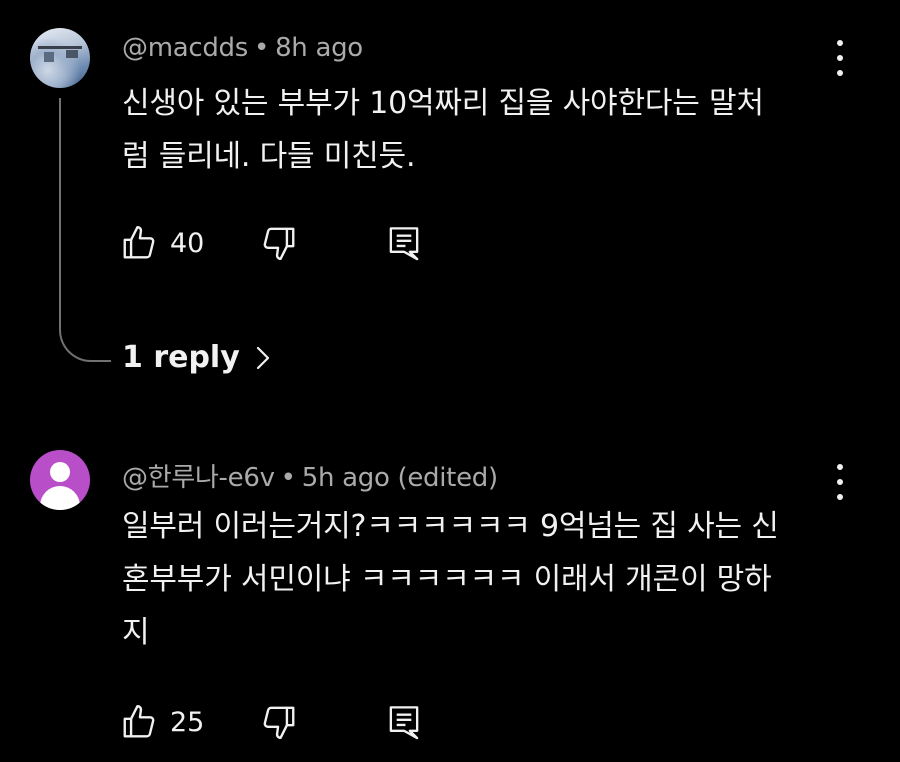 The height and width of the screenshot is (762, 900). I want to click on comment-actions: 25, so click(280, 722).